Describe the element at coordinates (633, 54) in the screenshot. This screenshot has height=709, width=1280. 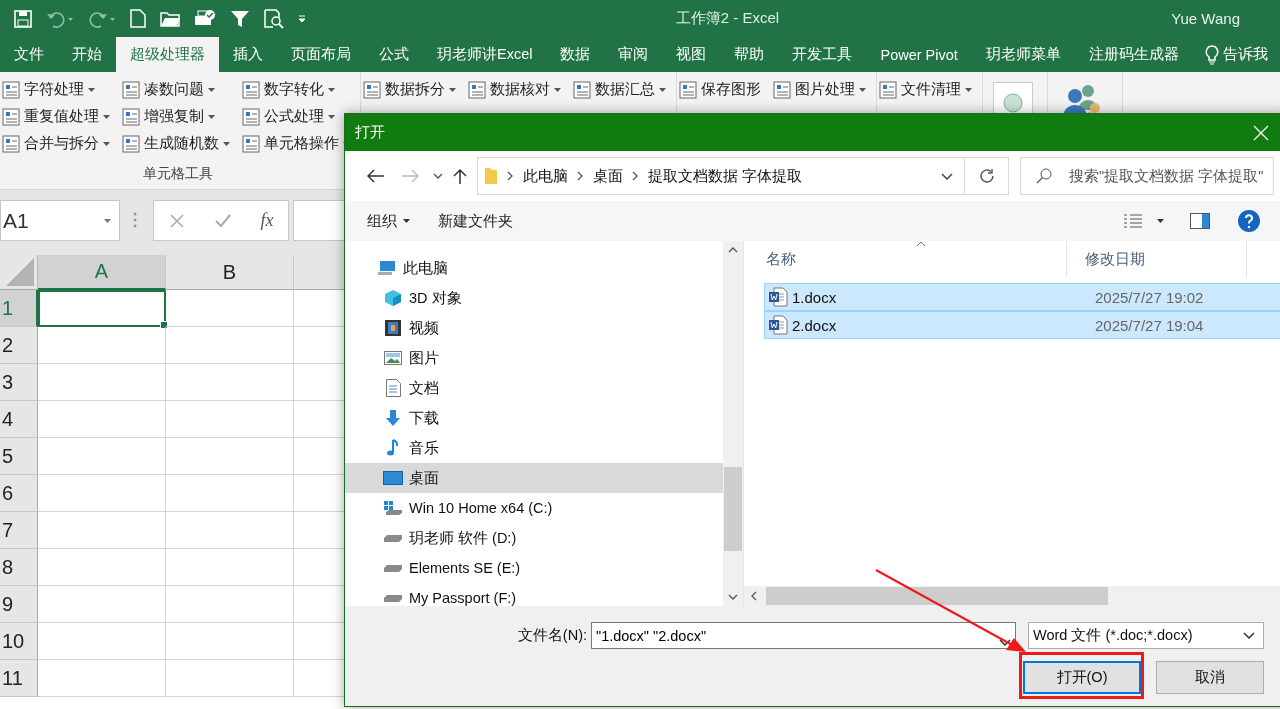
I see `ribbon-tab: 审阅` at that location.